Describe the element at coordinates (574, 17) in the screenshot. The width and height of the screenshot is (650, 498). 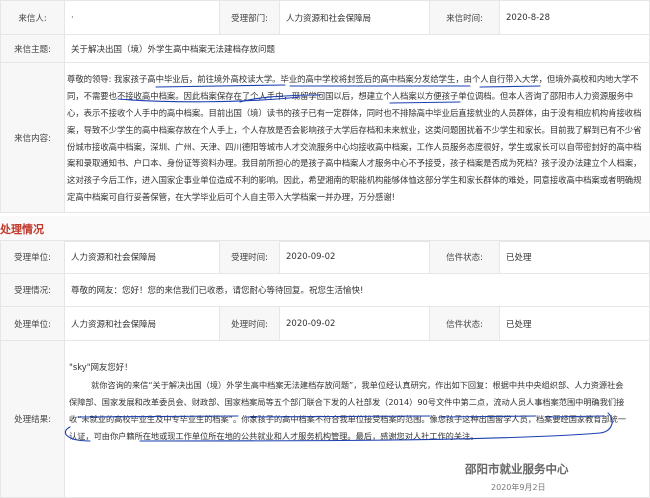
I see `letter-time-value: 2020-8-28` at that location.